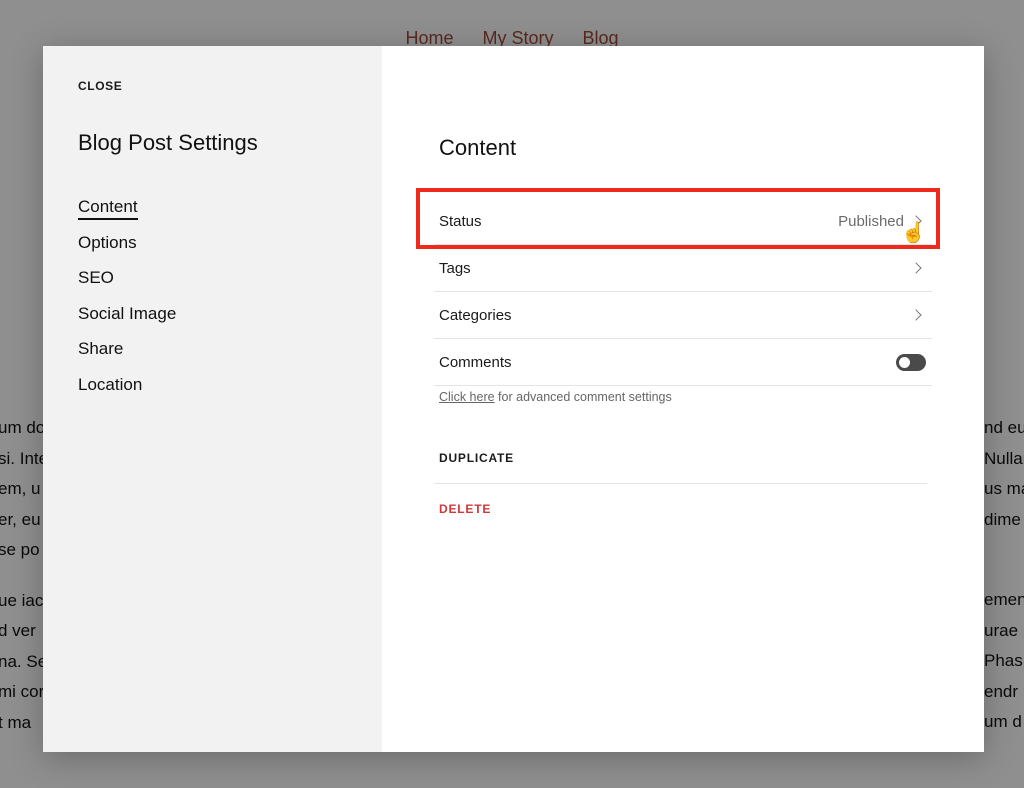  What do you see at coordinates (871, 221) in the screenshot?
I see `status-value: Published` at bounding box center [871, 221].